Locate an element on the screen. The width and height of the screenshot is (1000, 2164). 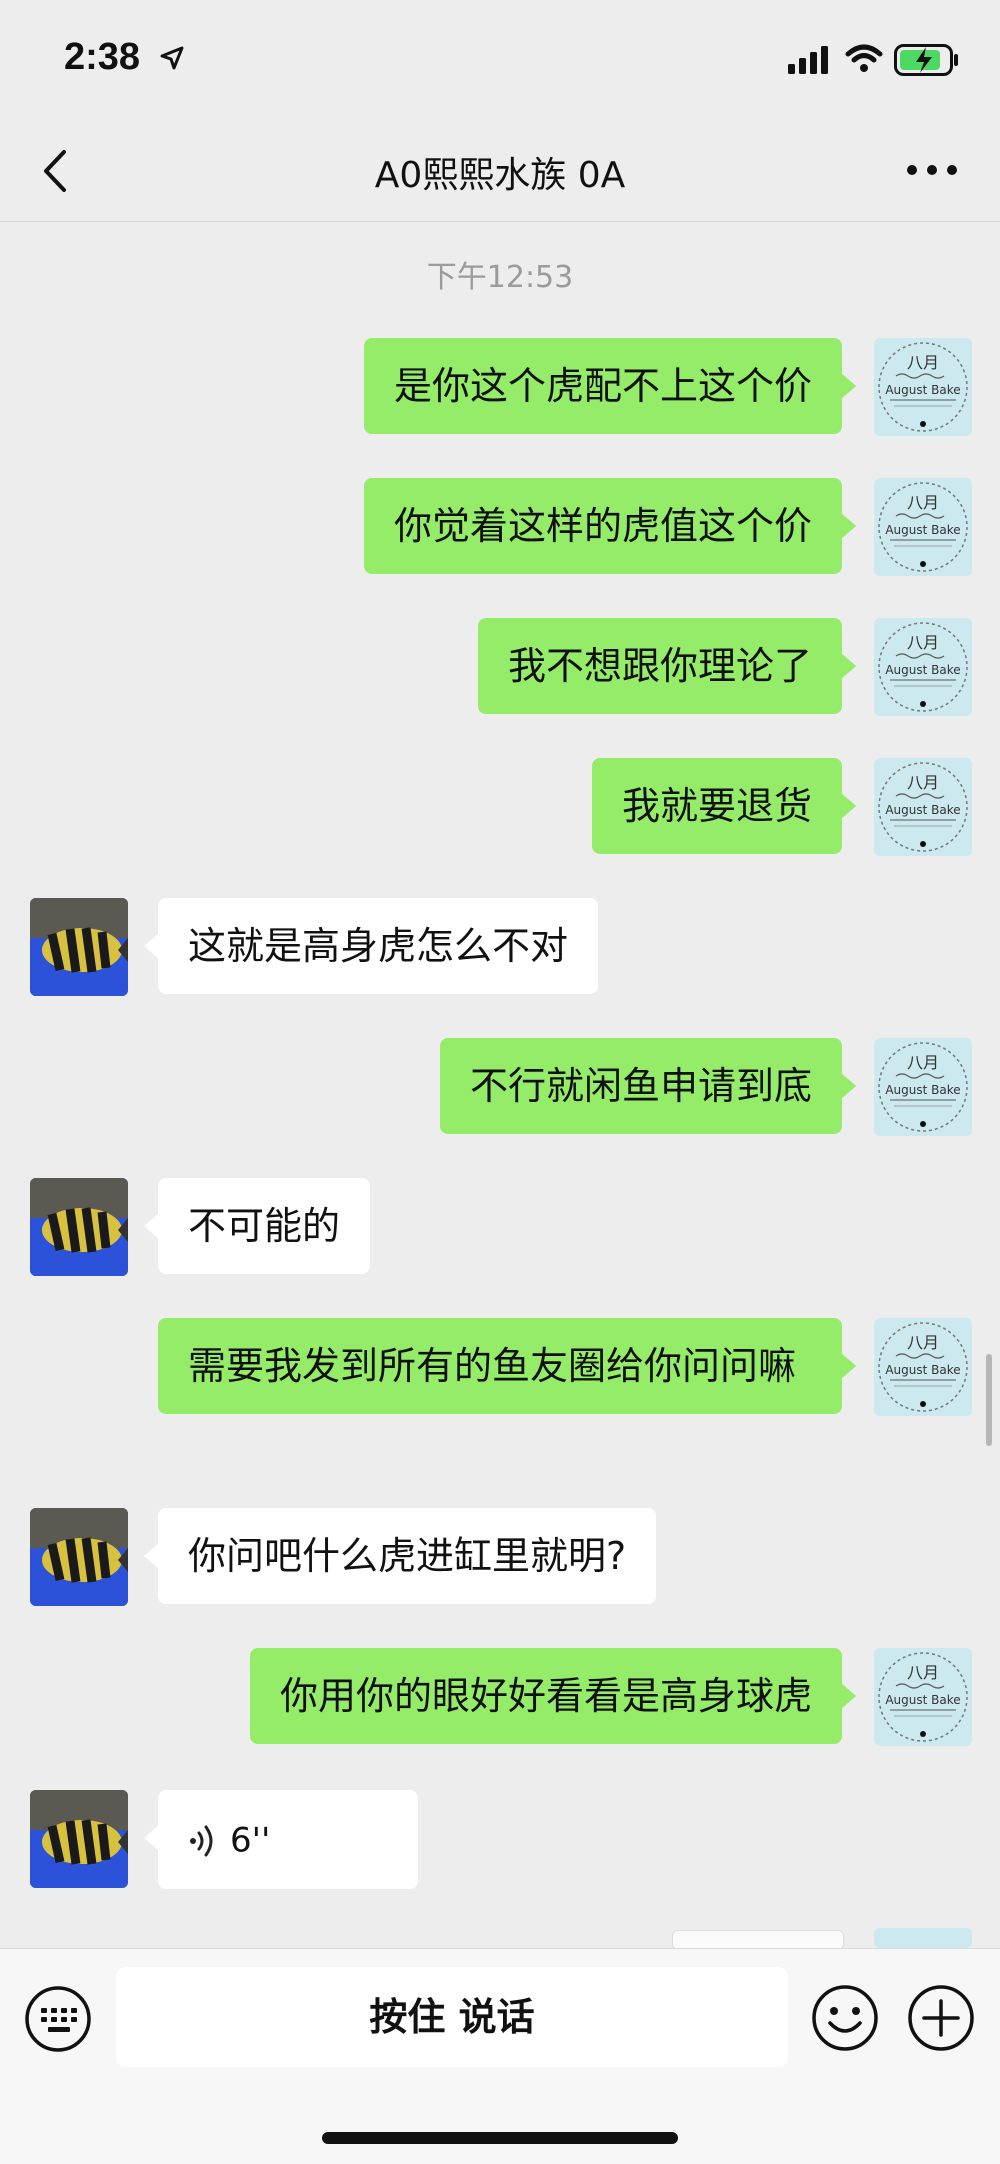
plus-icon is located at coordinates (941, 2018).